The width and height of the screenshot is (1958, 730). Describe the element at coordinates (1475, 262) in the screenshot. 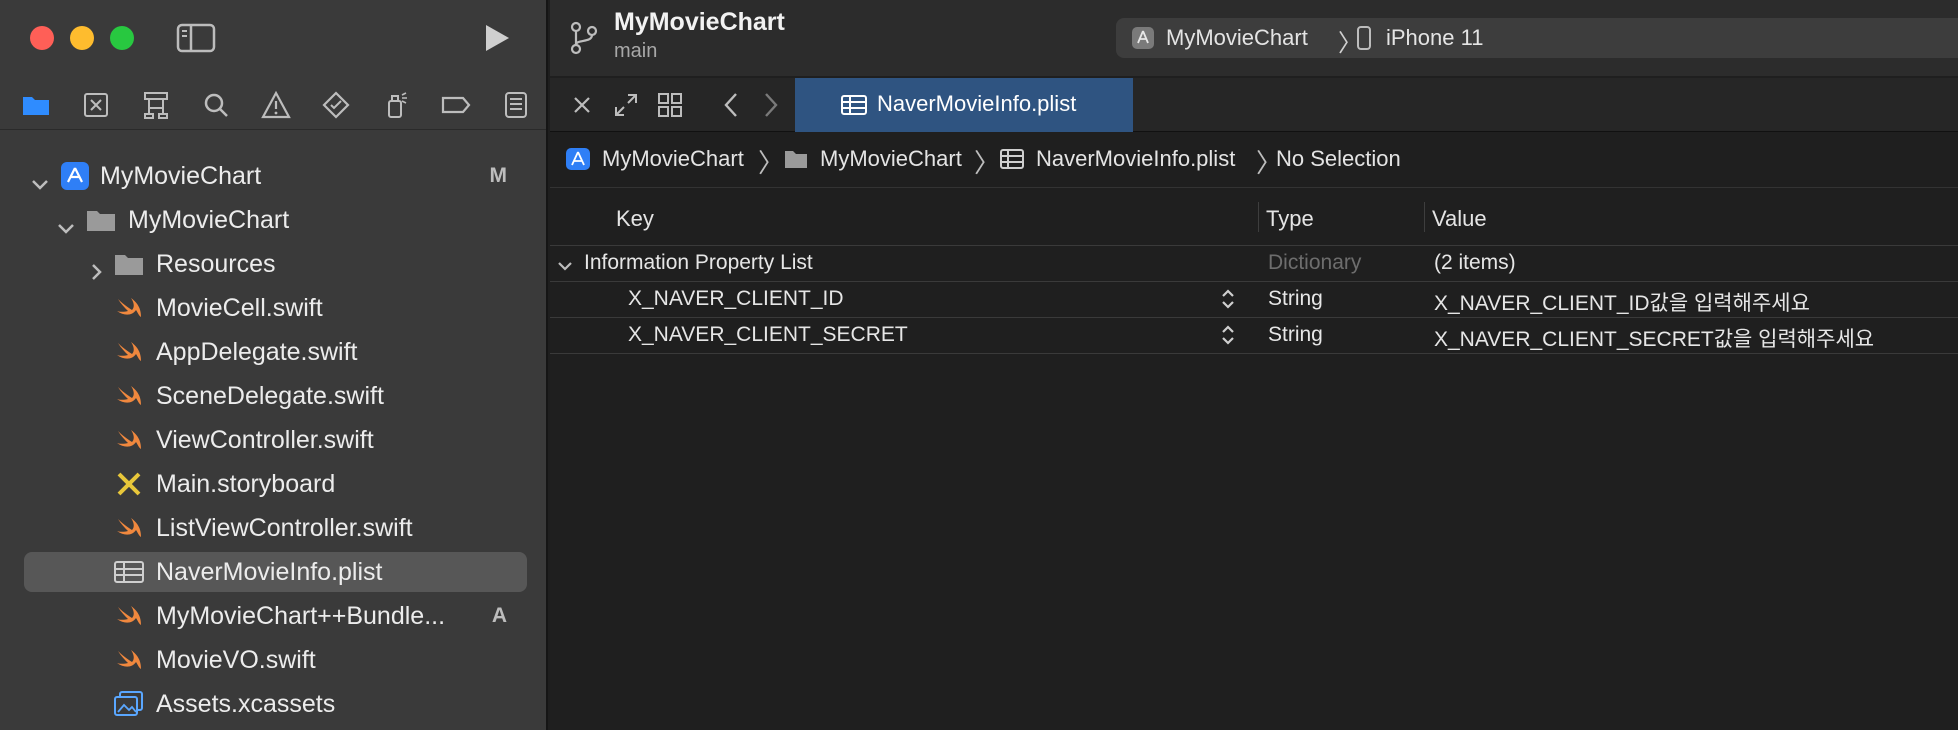

I see `row-value: (2 items)` at that location.